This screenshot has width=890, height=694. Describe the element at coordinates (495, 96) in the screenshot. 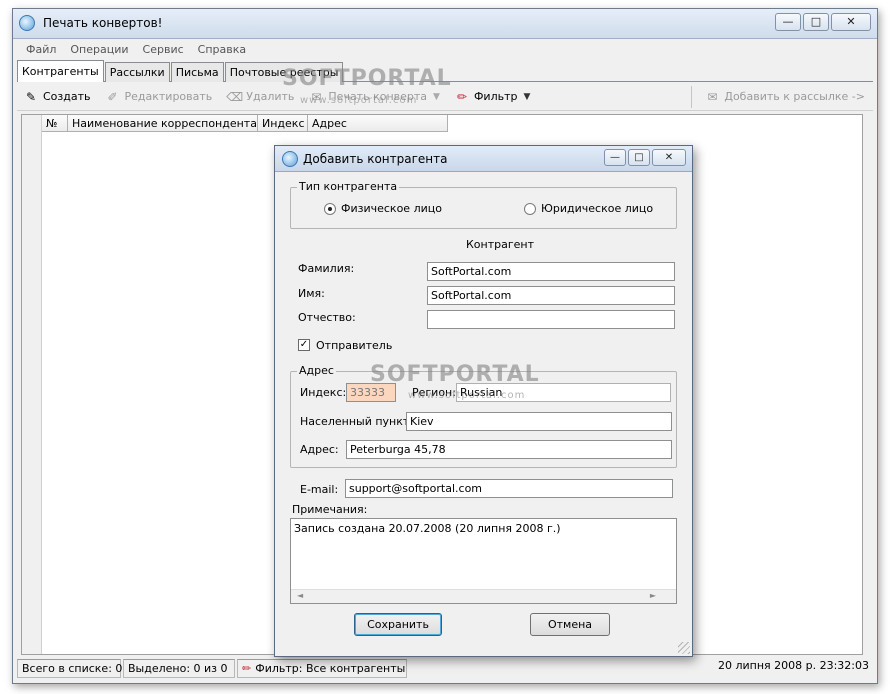

I see `filter-label: Фильтр` at that location.